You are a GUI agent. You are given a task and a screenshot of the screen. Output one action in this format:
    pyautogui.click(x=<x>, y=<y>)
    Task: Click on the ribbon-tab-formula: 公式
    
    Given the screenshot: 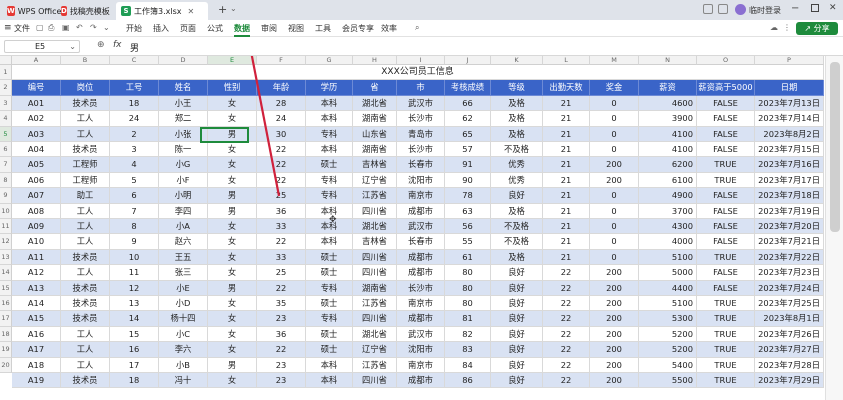 What is the action you would take?
    pyautogui.click(x=215, y=28)
    